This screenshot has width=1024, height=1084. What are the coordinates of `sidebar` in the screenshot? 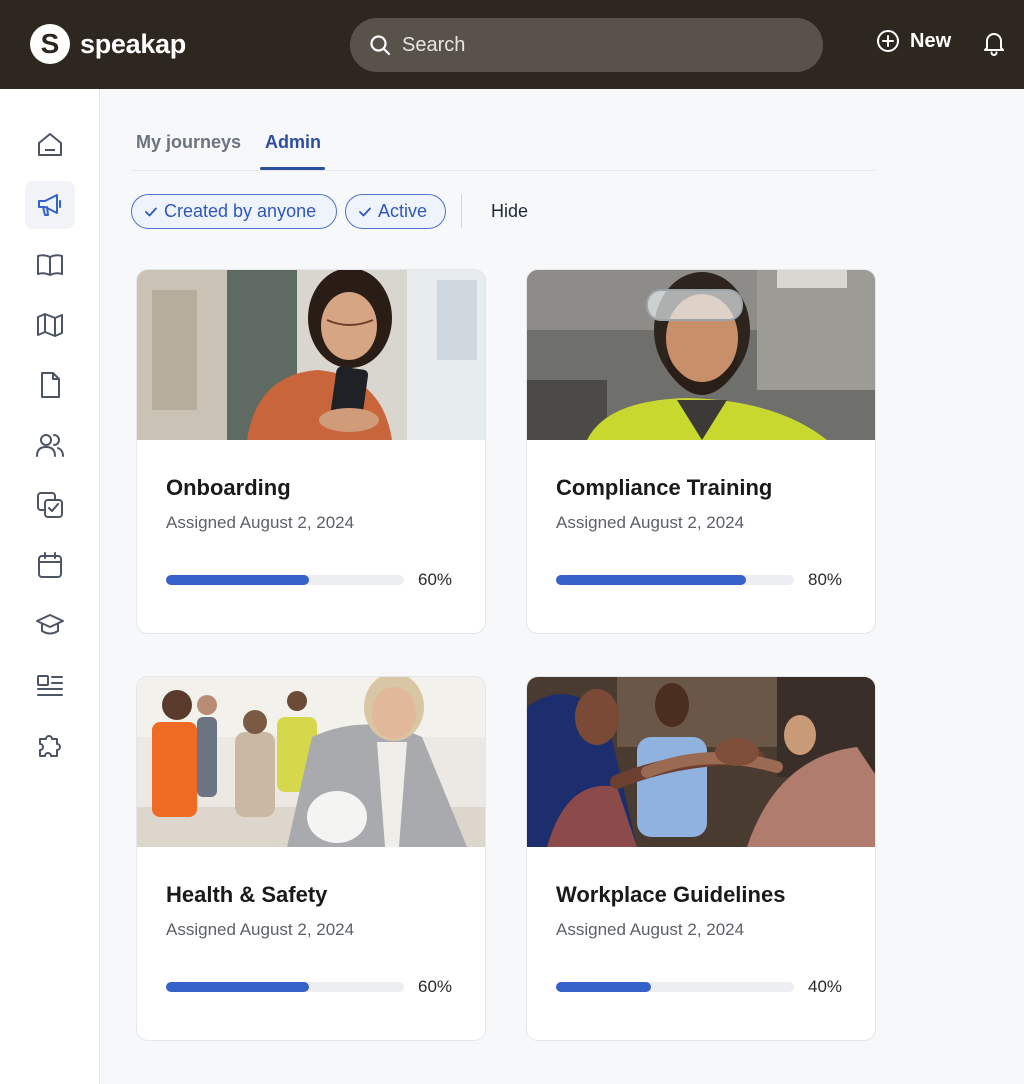 It's located at (50, 586).